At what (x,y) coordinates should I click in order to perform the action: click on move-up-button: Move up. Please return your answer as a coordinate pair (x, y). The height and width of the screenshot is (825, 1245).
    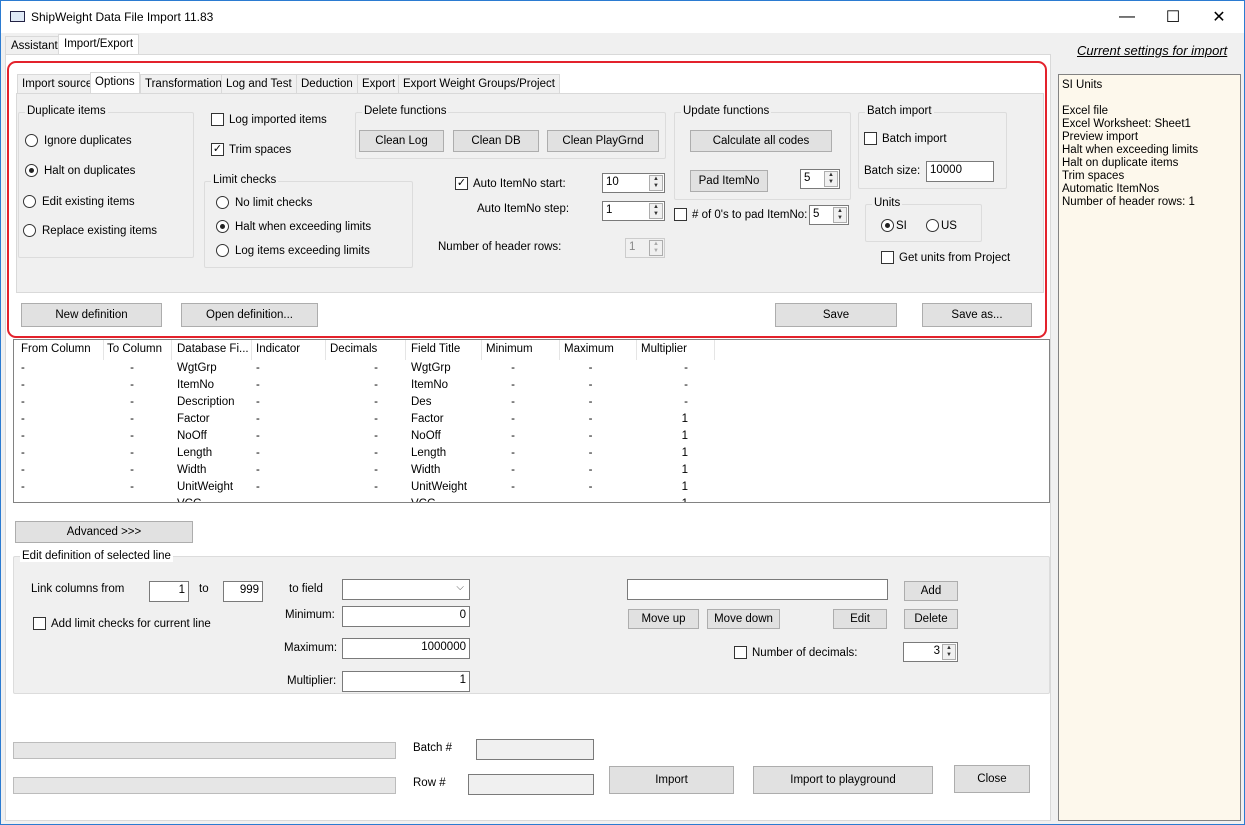
    Looking at the image, I should click on (663, 619).